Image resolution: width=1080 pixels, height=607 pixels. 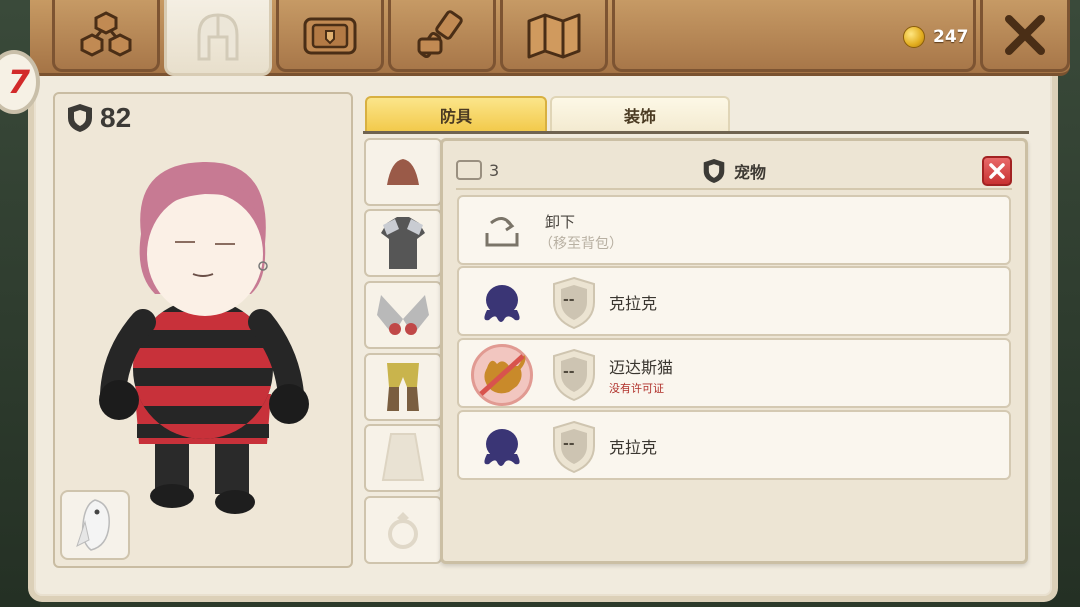 I want to click on map-icon, so click(x=554, y=35).